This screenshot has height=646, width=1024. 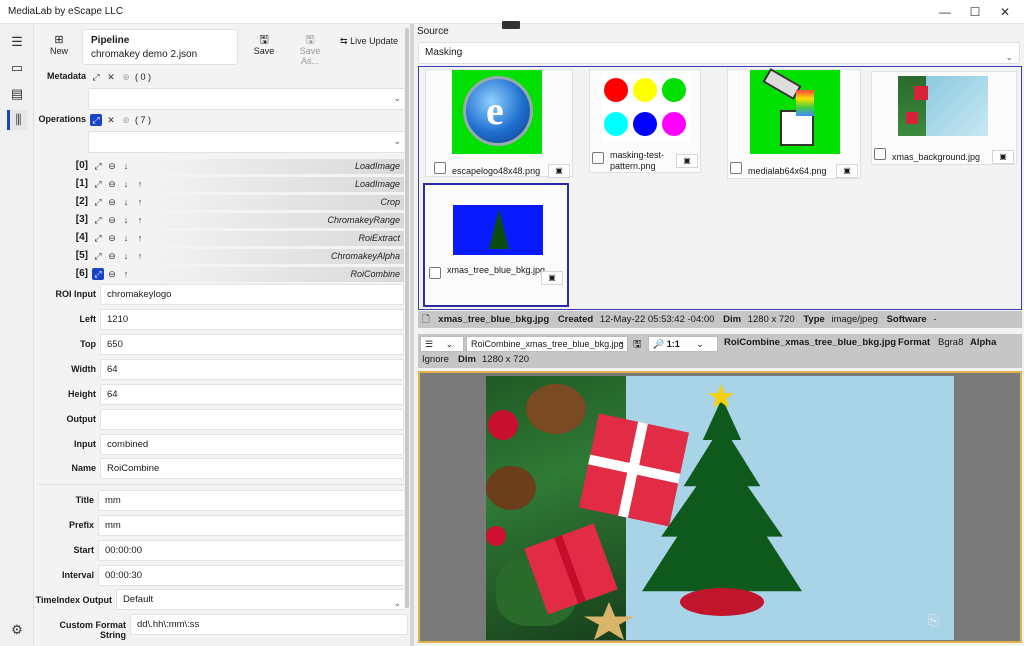 What do you see at coordinates (269, 624) in the screenshot?
I see `custom-format-field: dd\.hh\:mm\:ss` at bounding box center [269, 624].